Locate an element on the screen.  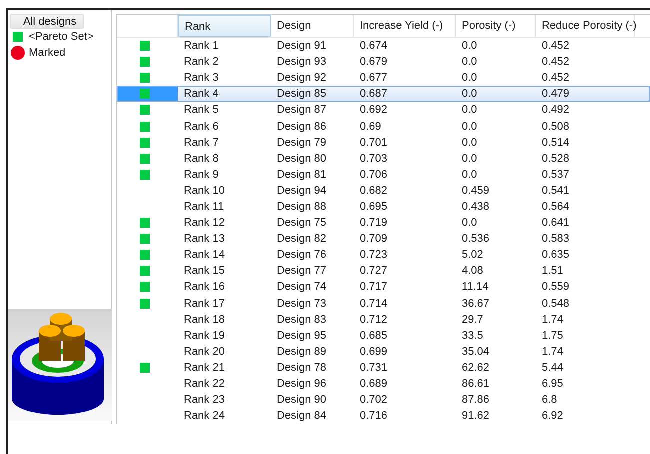
table-cell-text: 0.682 is located at coordinates (374, 191).